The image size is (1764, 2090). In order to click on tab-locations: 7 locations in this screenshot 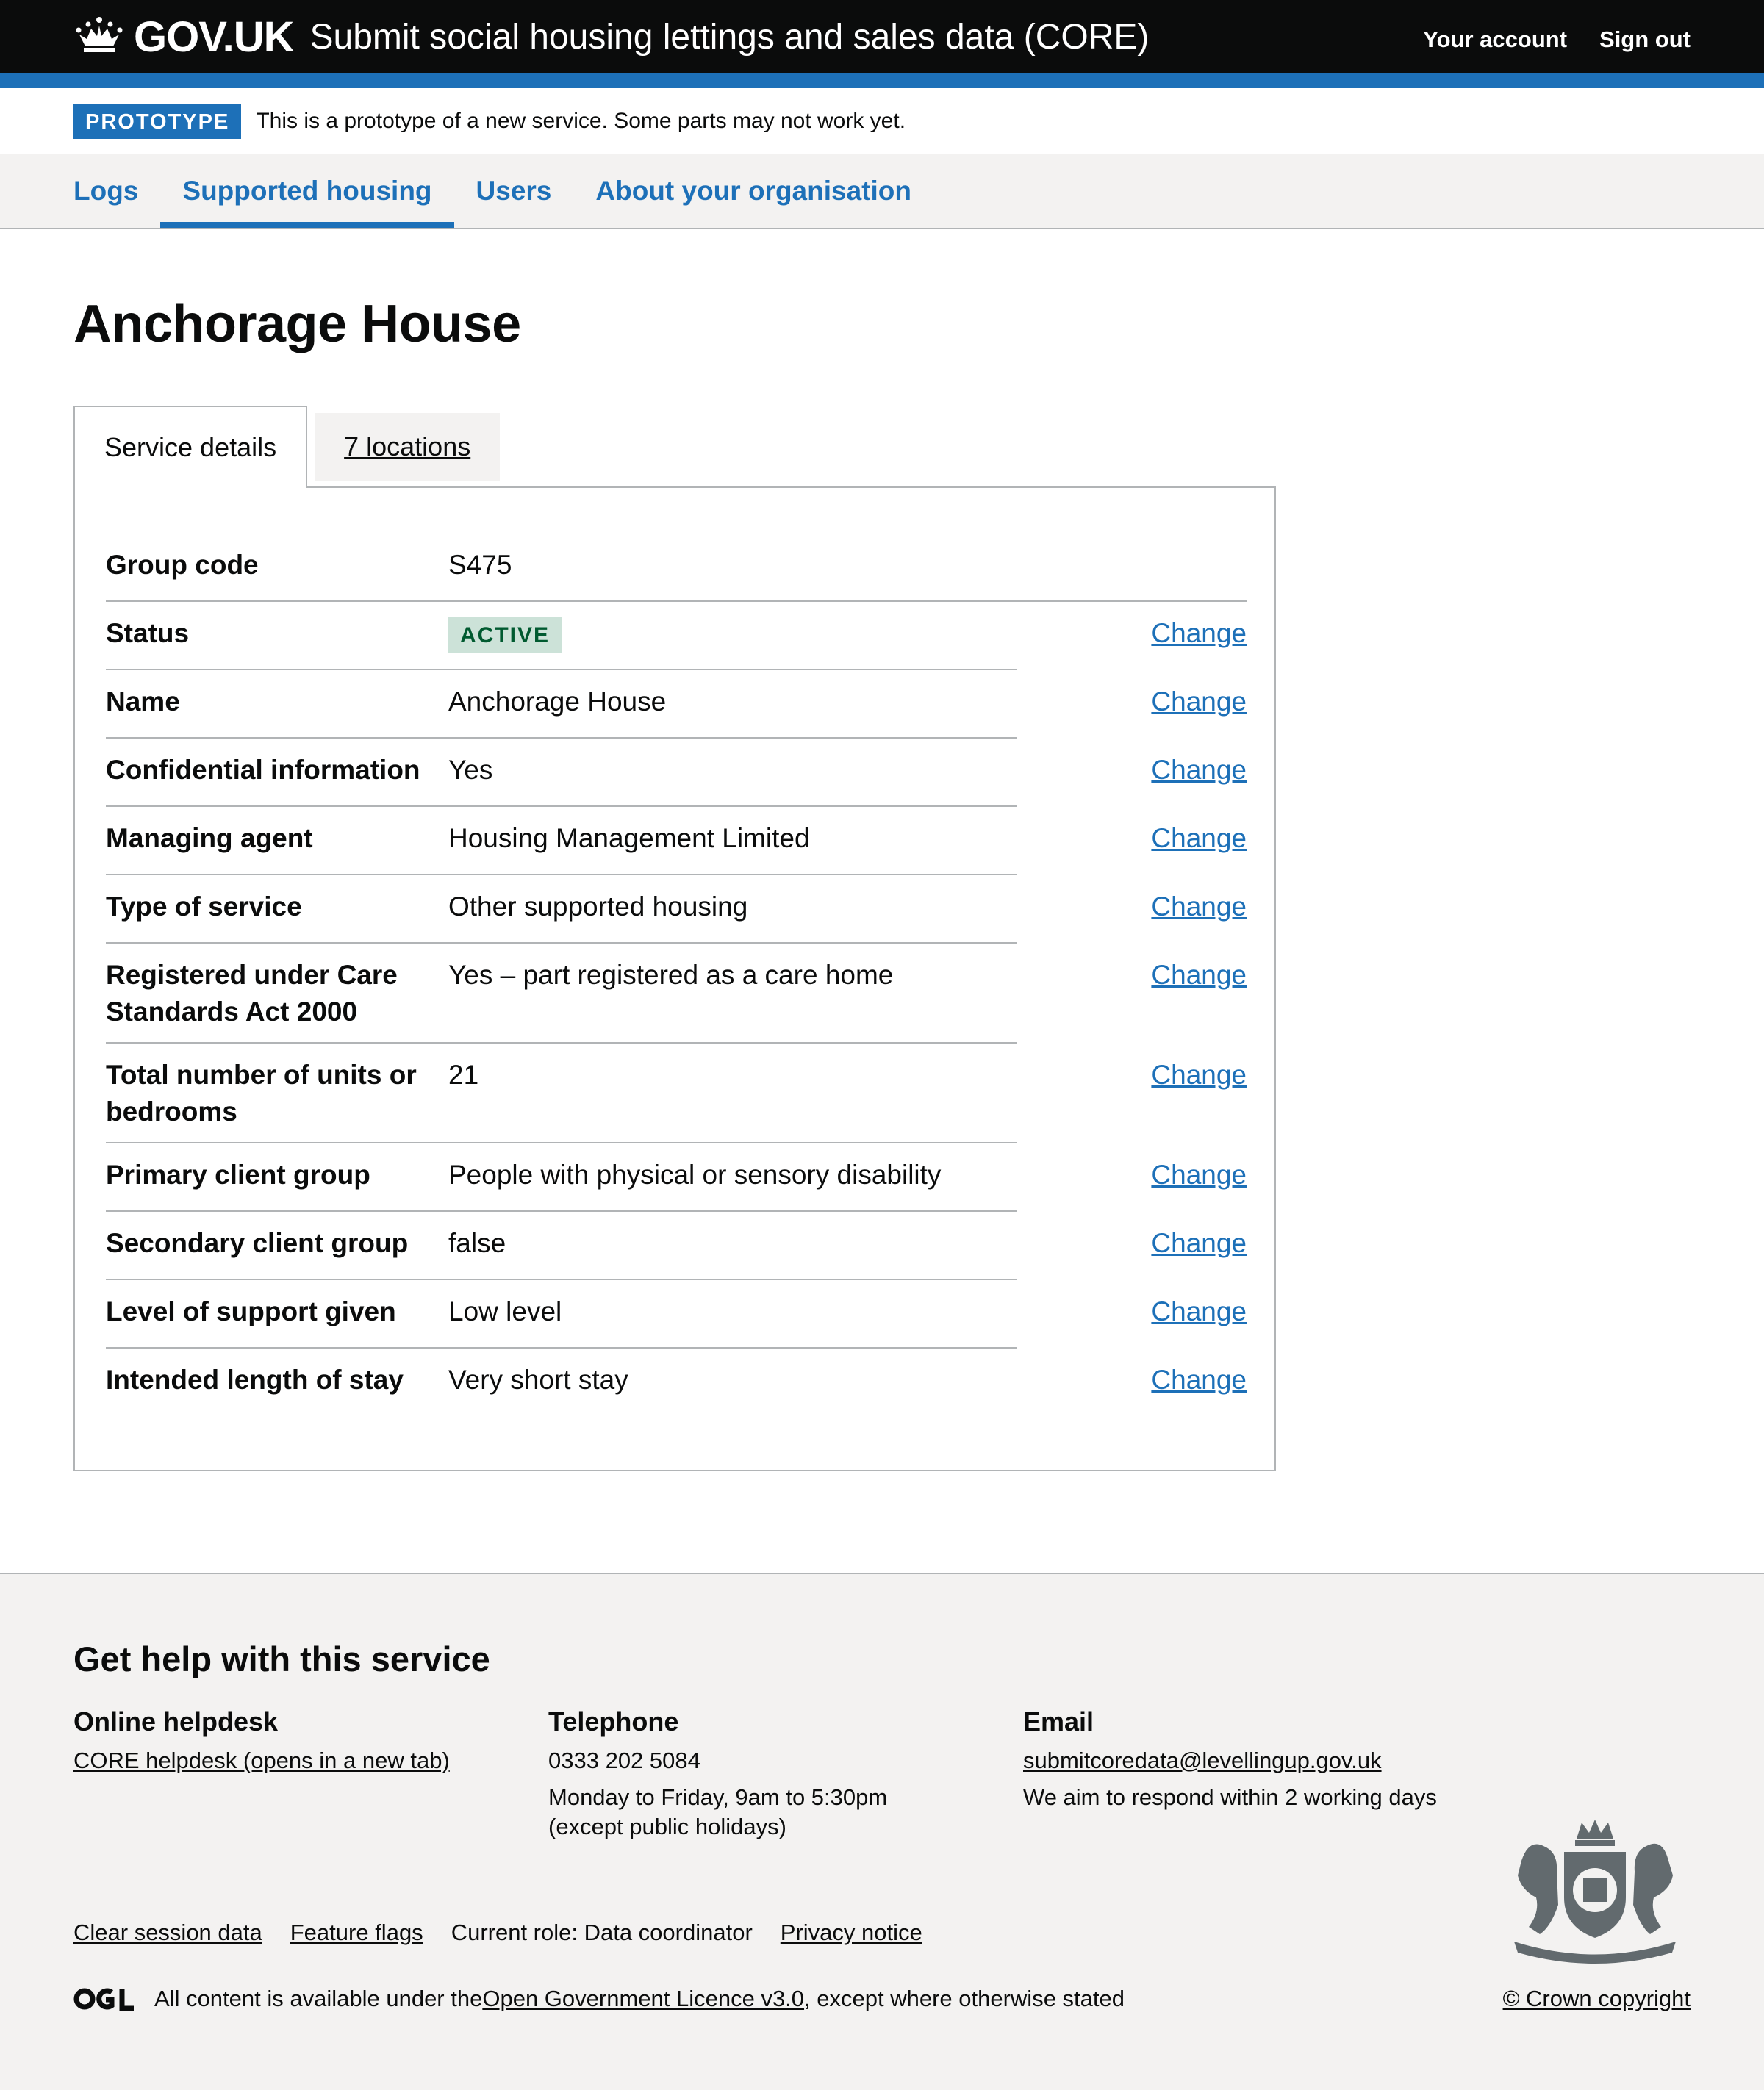, I will do `click(408, 447)`.